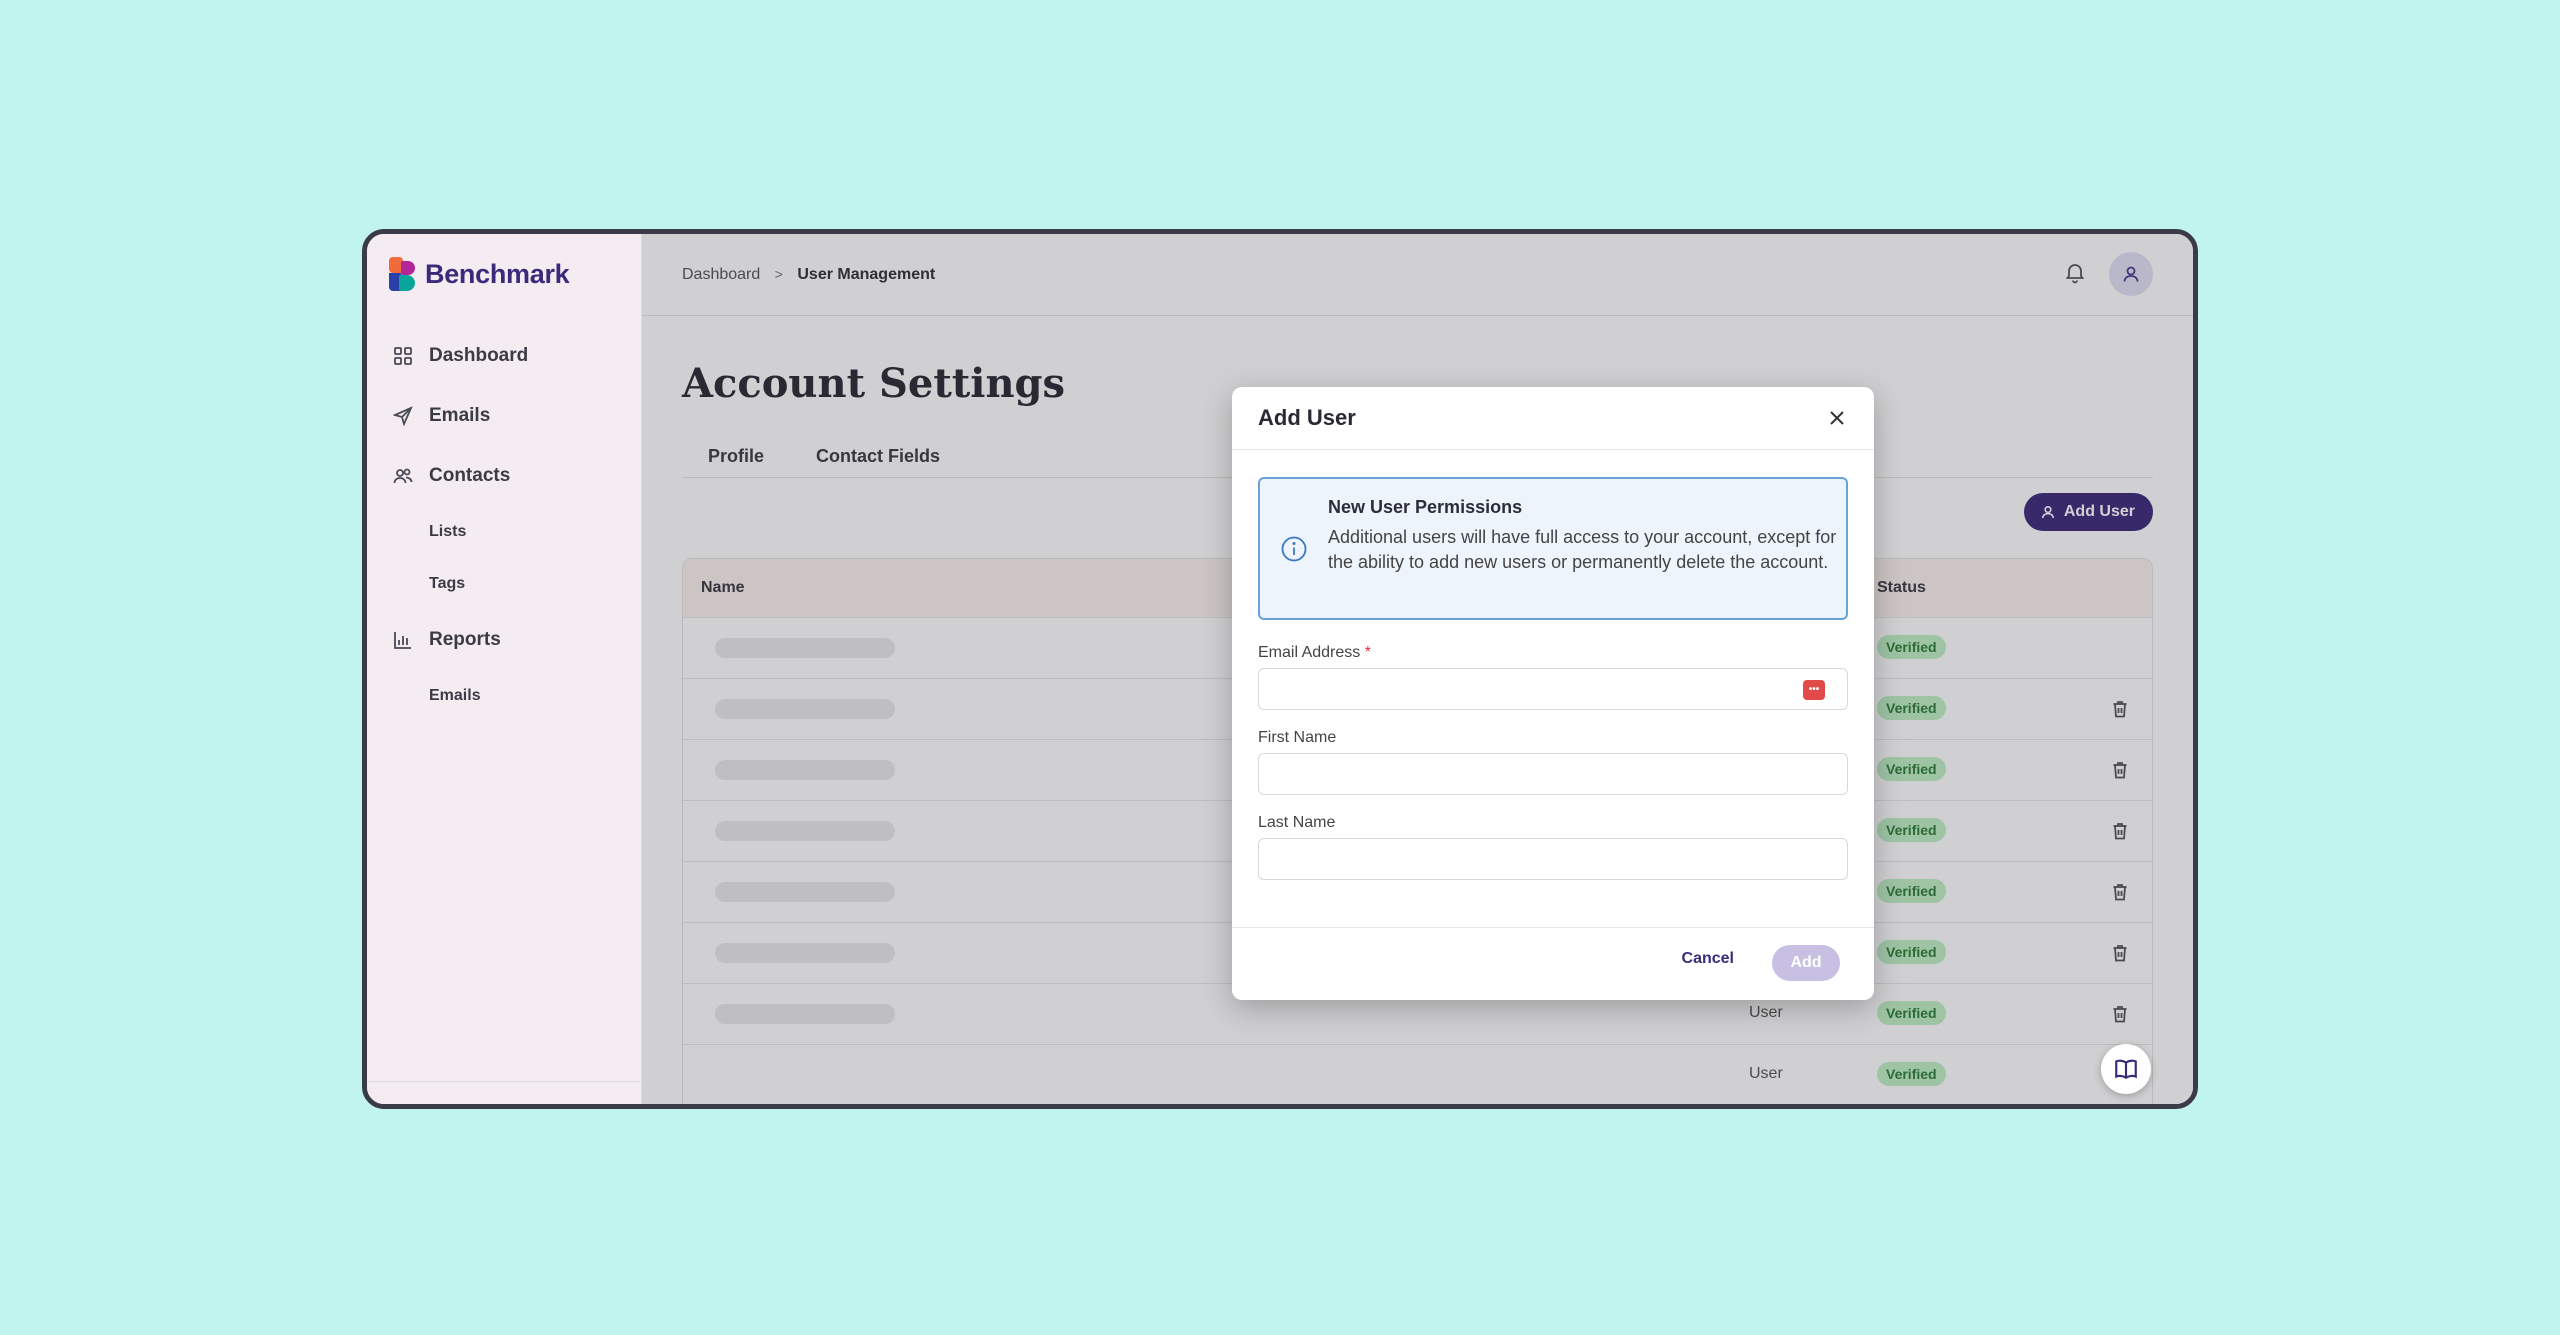 The image size is (2560, 1335). What do you see at coordinates (1294, 549) in the screenshot?
I see `info-icon` at bounding box center [1294, 549].